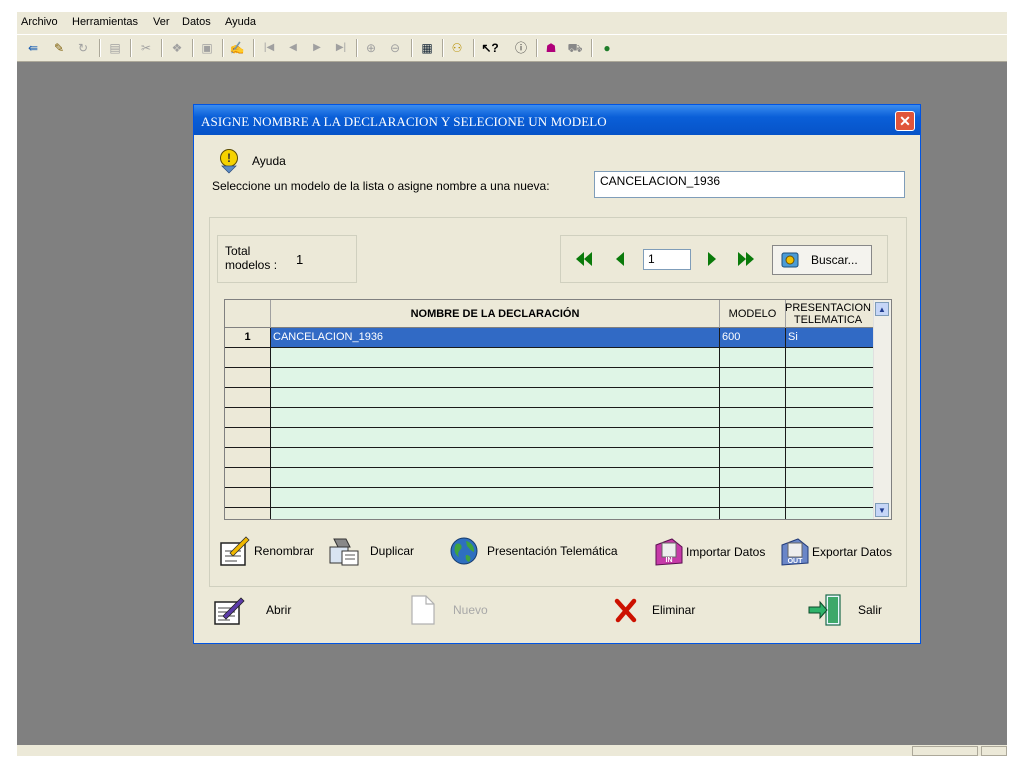 The width and height of the screenshot is (1024, 768). I want to click on print-icon: ▣, so click(207, 48).